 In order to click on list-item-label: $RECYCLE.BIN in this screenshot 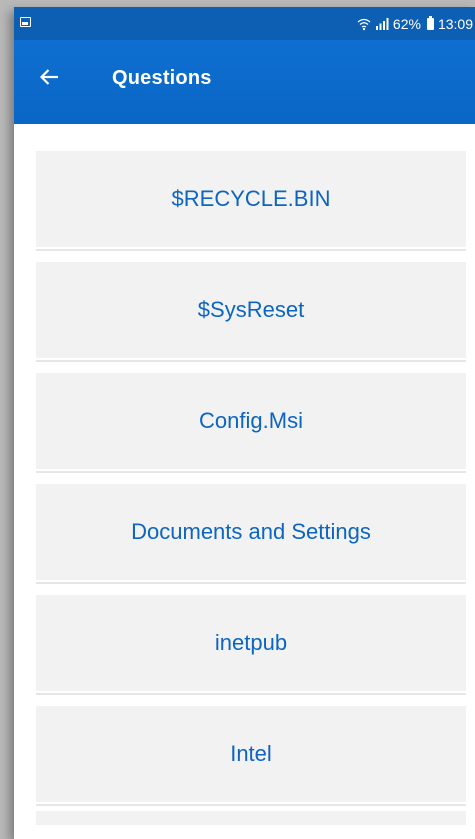, I will do `click(251, 198)`.